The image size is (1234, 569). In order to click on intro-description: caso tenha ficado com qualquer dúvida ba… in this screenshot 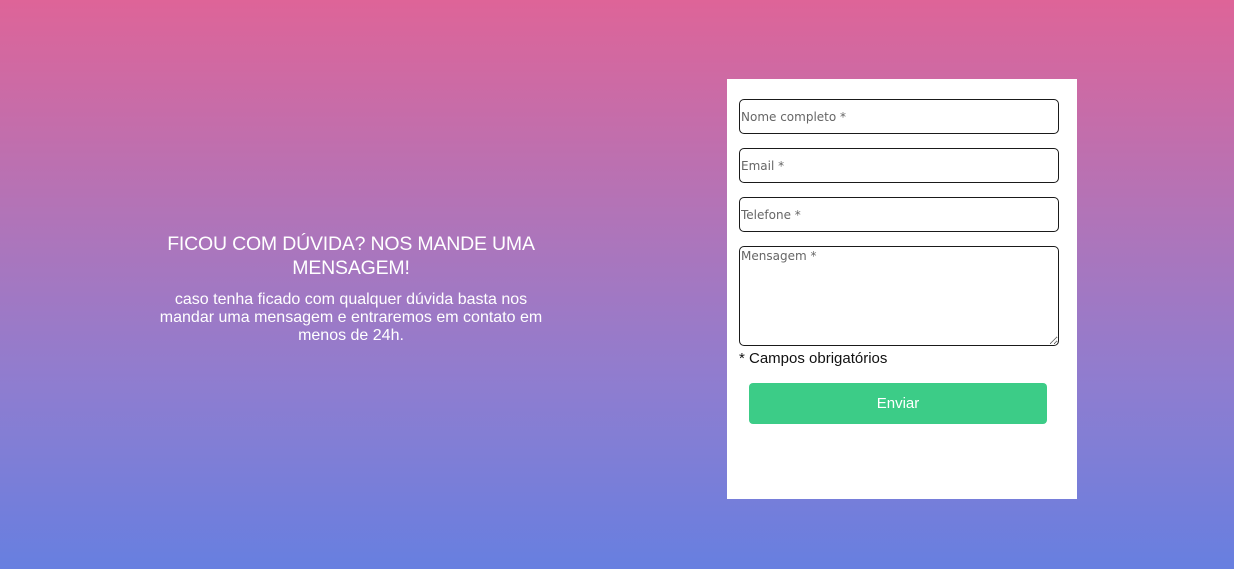, I will do `click(351, 317)`.